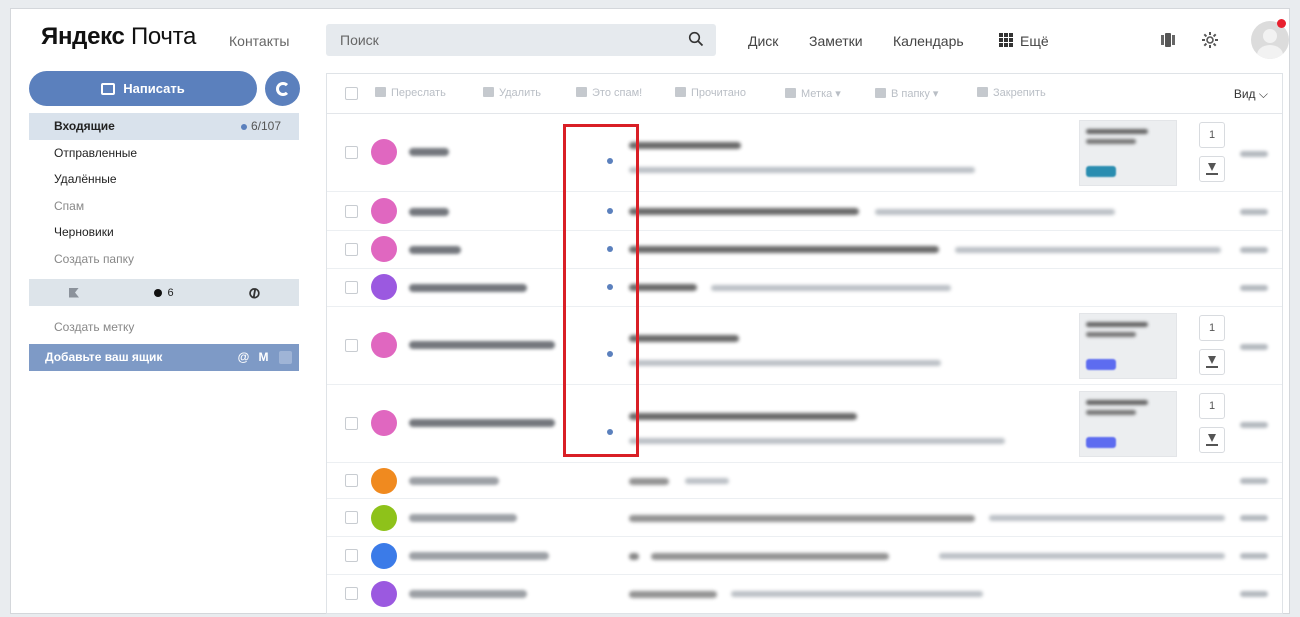 The image size is (1300, 617). Describe the element at coordinates (243, 357) in the screenshot. I see `at-icon: @` at that location.